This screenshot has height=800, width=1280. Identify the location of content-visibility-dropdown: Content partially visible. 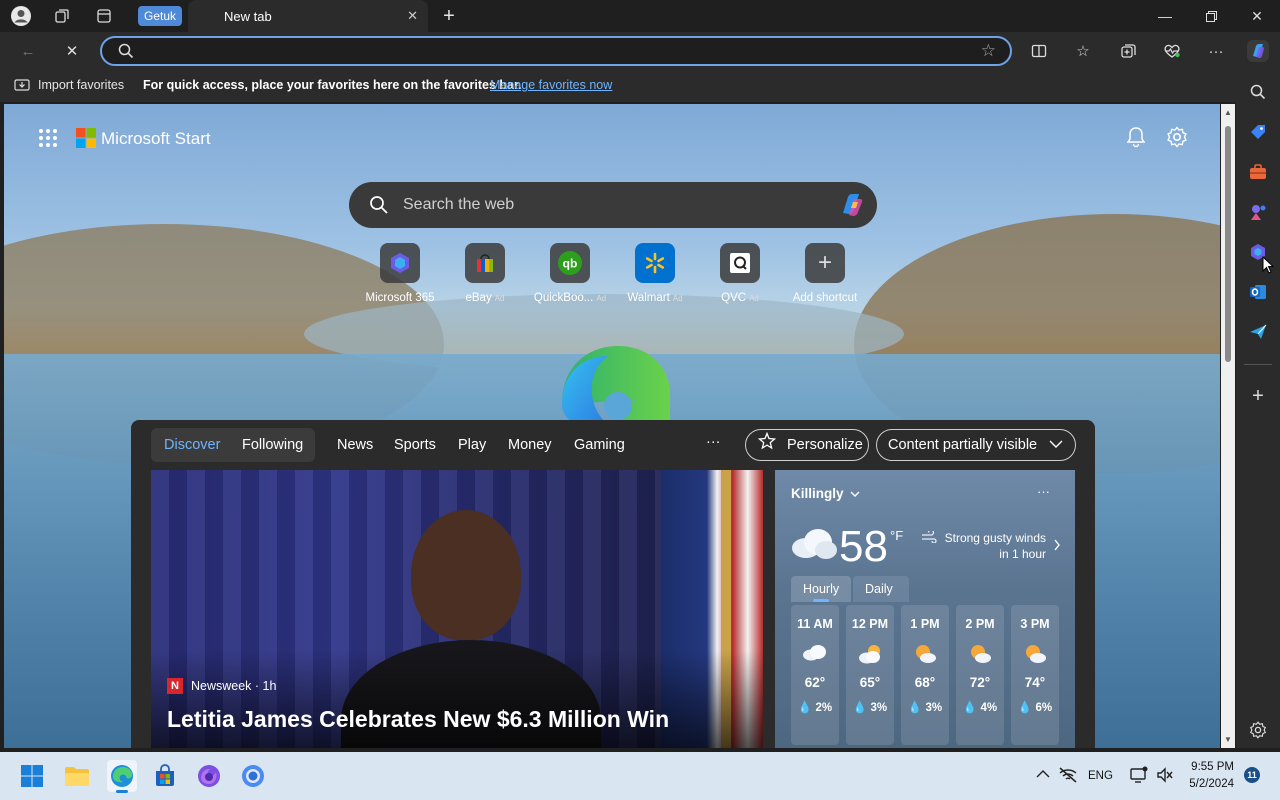
(976, 445).